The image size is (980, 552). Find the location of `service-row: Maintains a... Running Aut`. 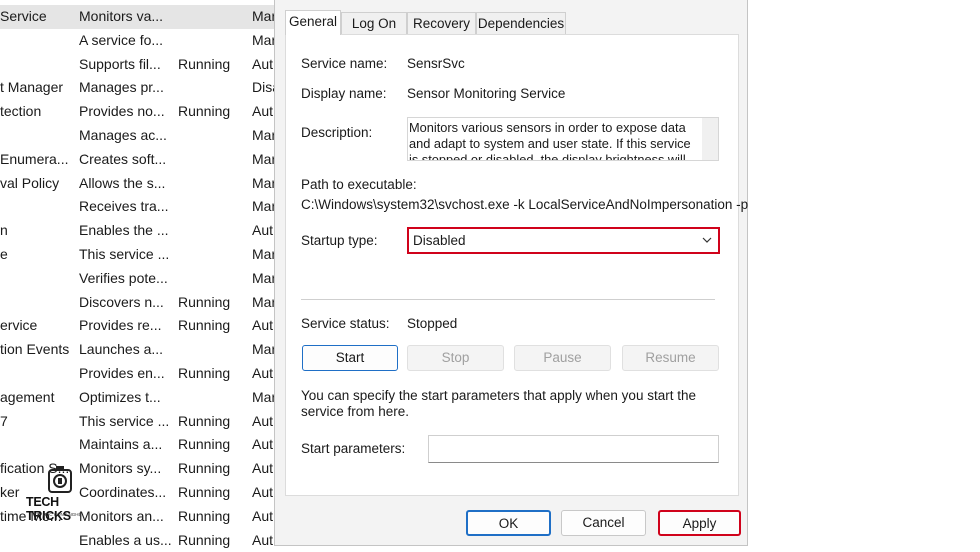

service-row: Maintains a... Running Aut is located at coordinates (145, 445).